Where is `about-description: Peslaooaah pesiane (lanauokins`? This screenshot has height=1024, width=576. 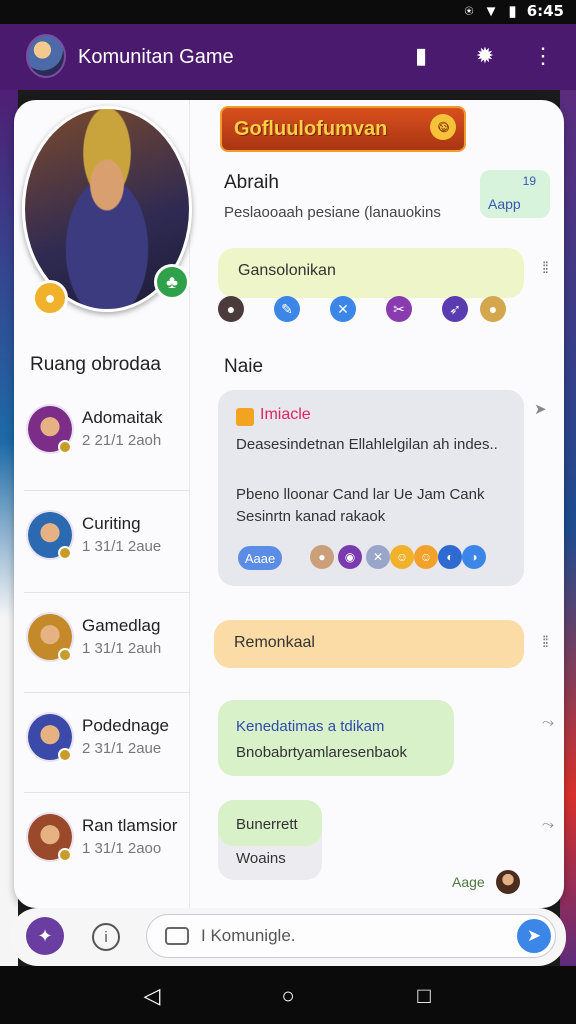
about-description: Peslaooaah pesiane (lanauokins is located at coordinates (332, 212).